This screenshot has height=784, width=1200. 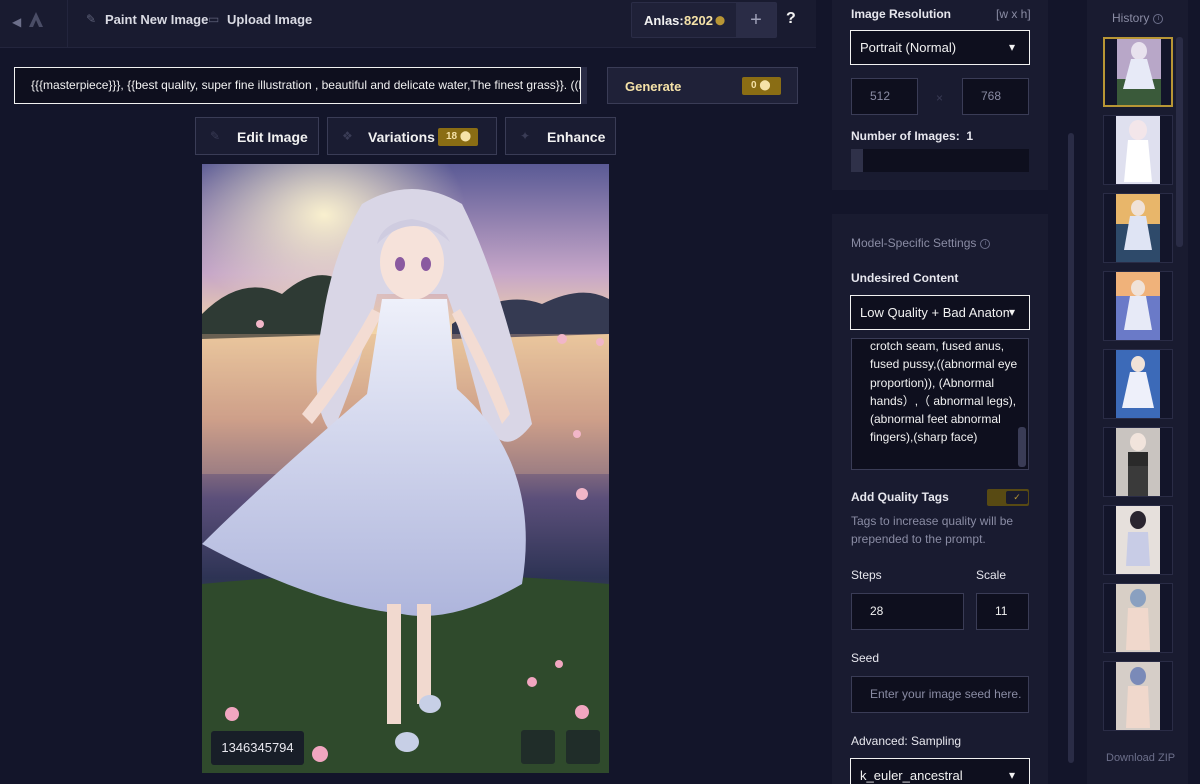 What do you see at coordinates (458, 137) in the screenshot?
I see `variations-cost-badge: 18 ⬤` at bounding box center [458, 137].